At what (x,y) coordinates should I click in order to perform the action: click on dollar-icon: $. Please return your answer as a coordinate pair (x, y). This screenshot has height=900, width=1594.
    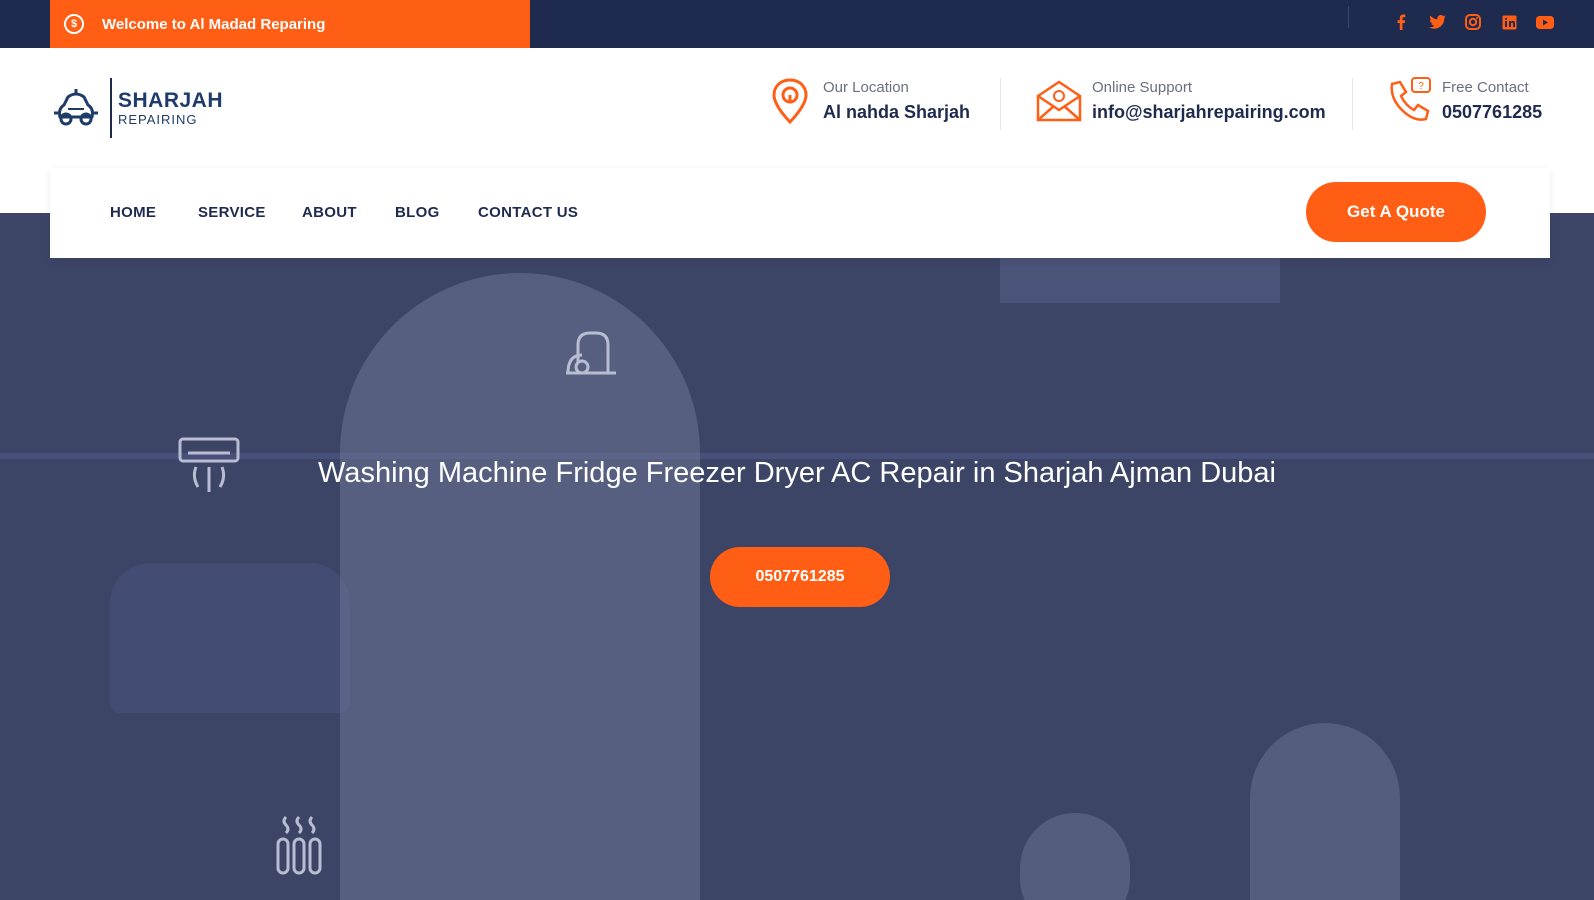
    Looking at the image, I should click on (74, 24).